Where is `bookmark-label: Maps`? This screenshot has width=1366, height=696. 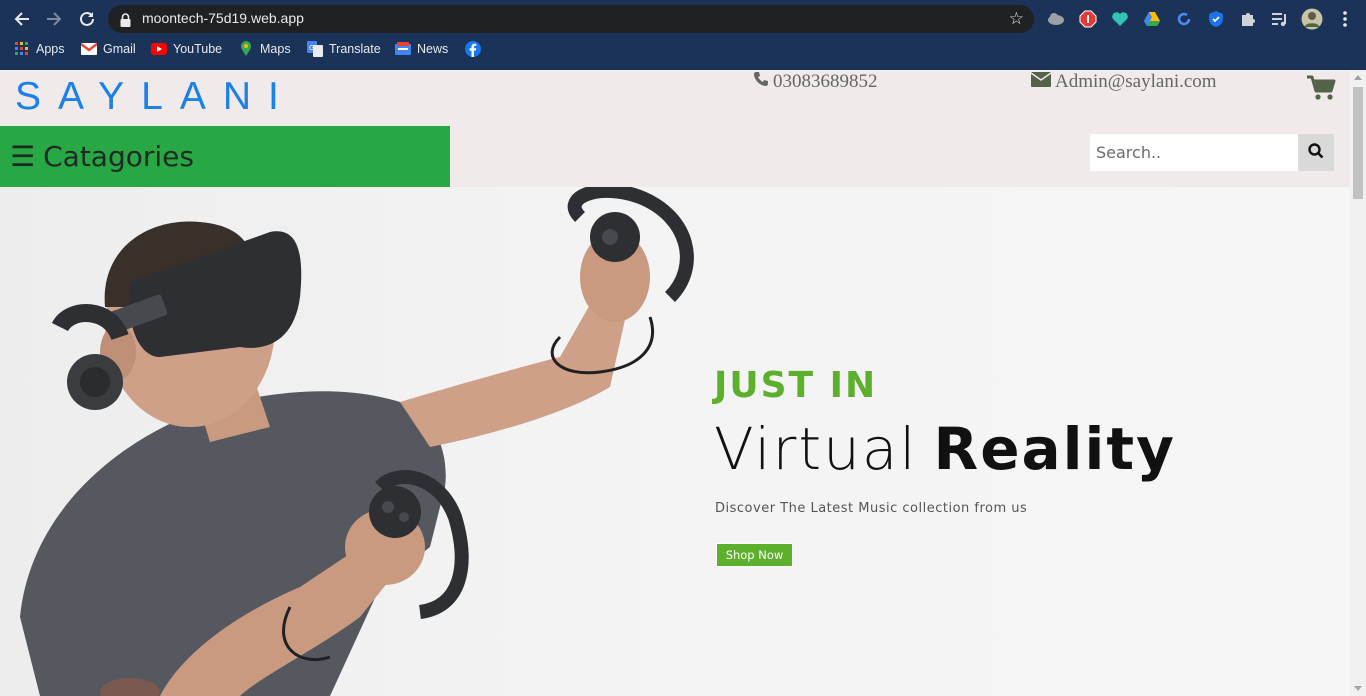
bookmark-label: Maps is located at coordinates (275, 49).